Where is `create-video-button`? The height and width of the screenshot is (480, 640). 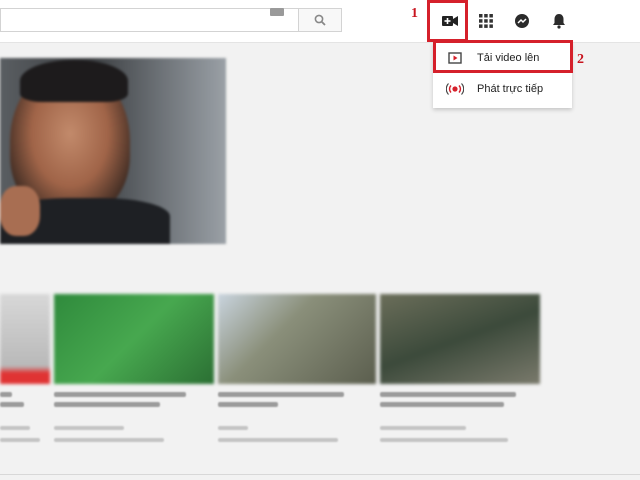 create-video-button is located at coordinates (450, 21).